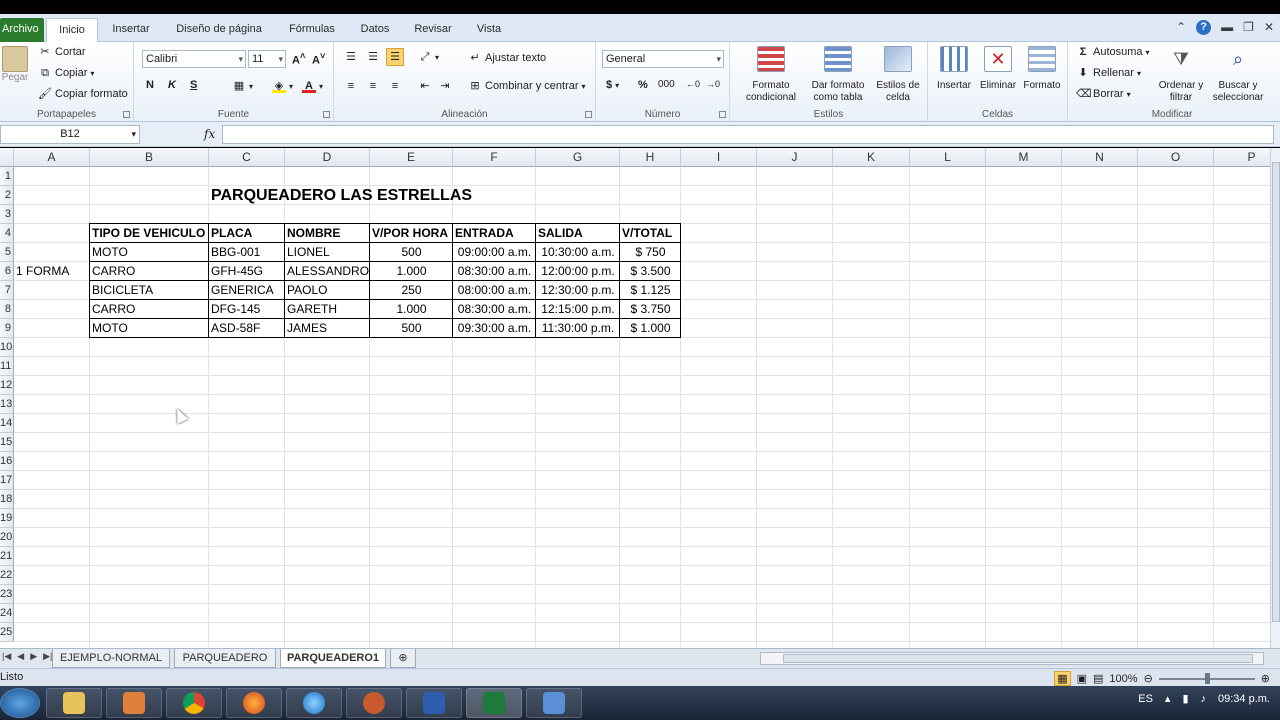  What do you see at coordinates (326, 114) in the screenshot?
I see `font-launcher-icon` at bounding box center [326, 114].